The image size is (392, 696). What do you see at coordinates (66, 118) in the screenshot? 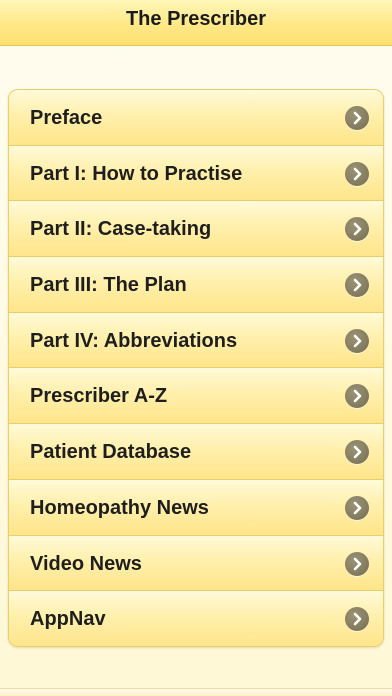
I see `menu-item-label: Preface` at bounding box center [66, 118].